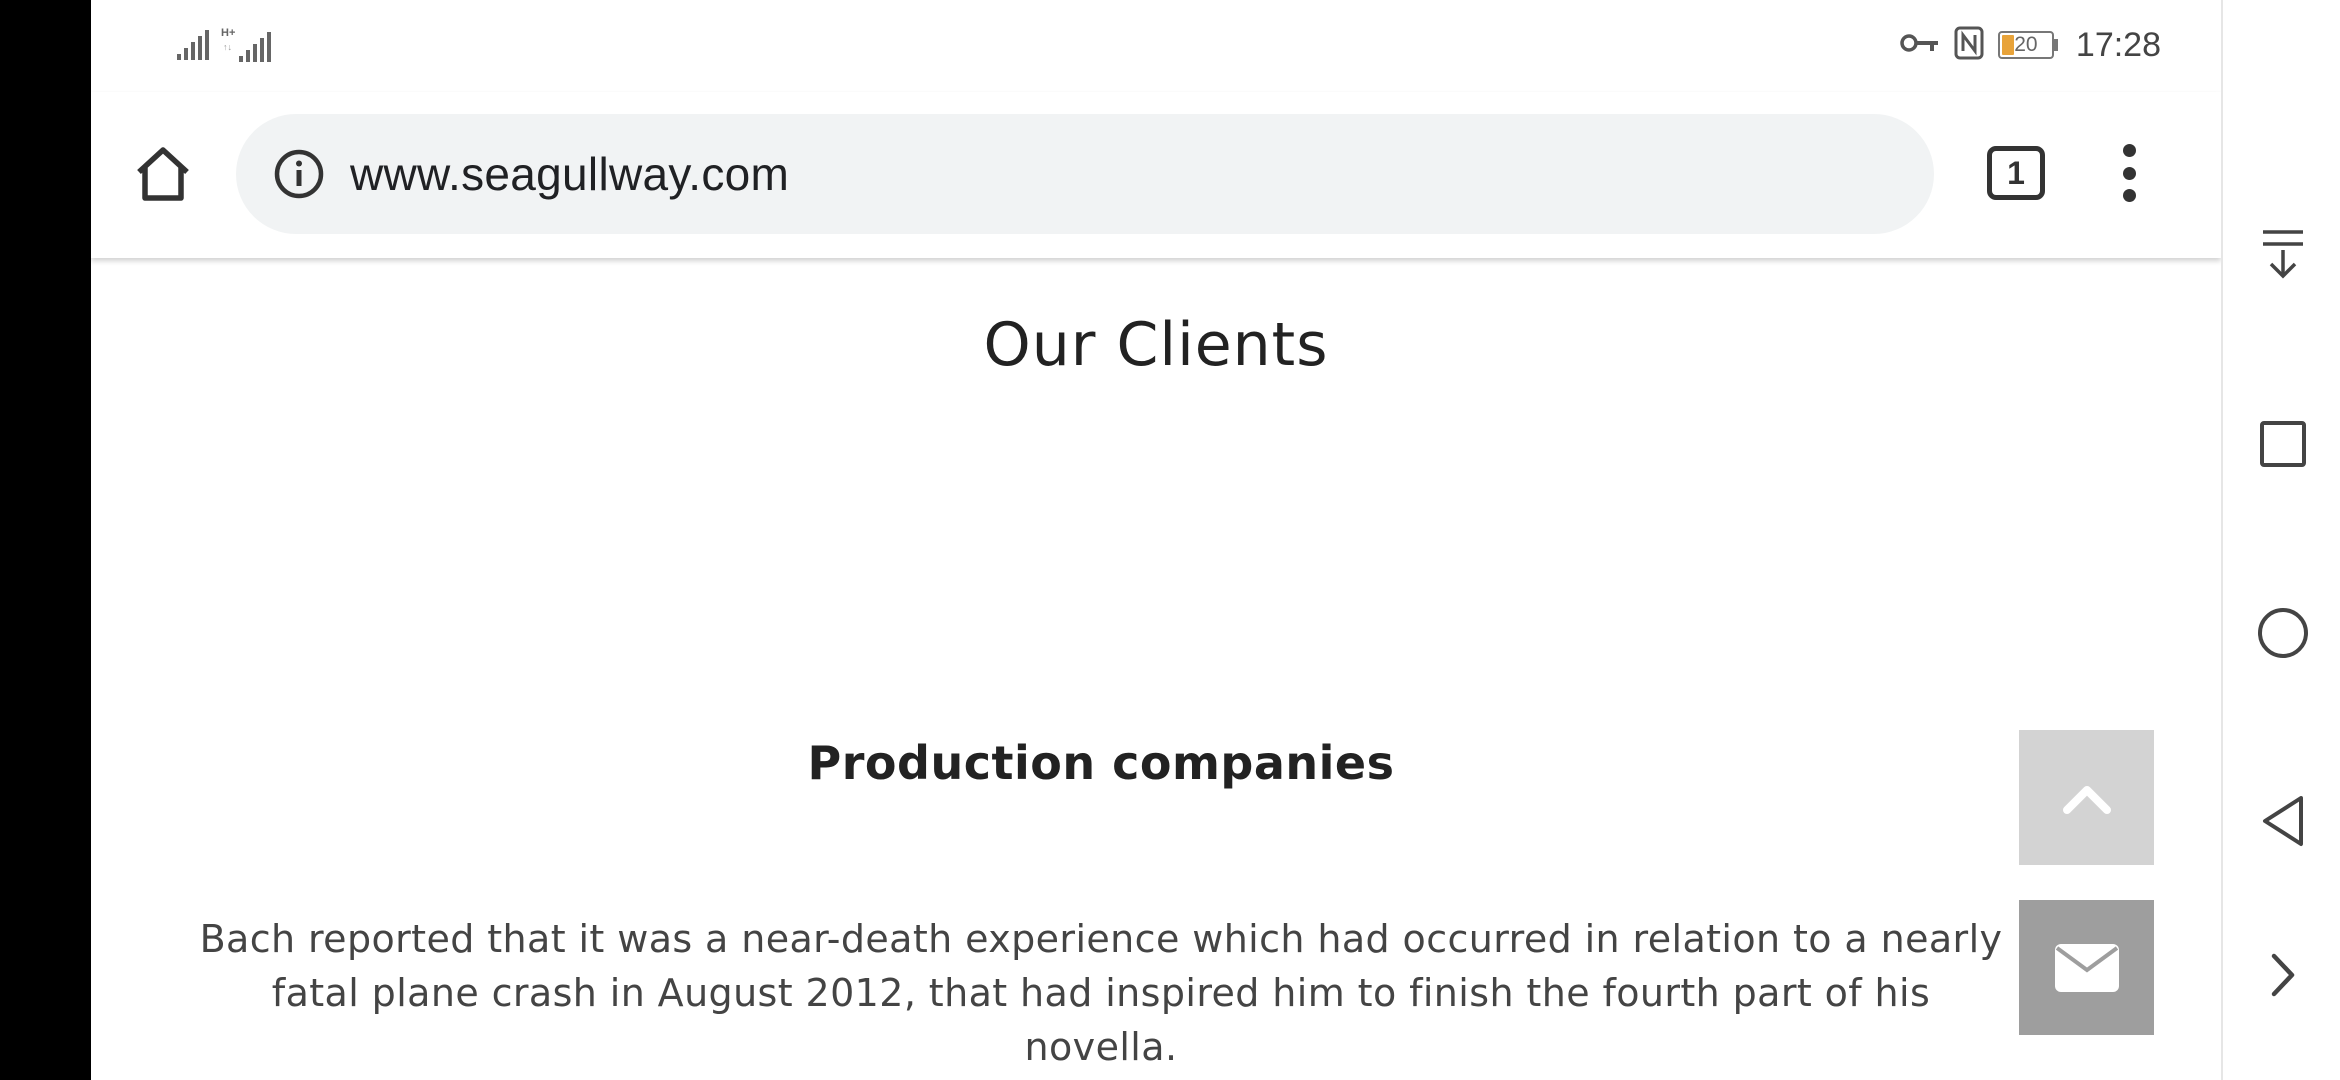 This screenshot has height=1080, width=2340. I want to click on tab-count: 1, so click(2016, 172).